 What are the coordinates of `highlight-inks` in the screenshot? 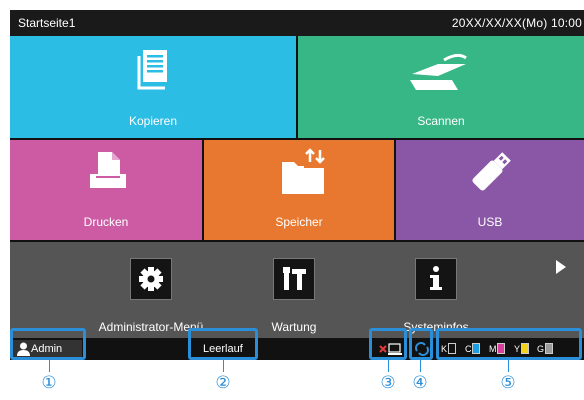 It's located at (509, 344).